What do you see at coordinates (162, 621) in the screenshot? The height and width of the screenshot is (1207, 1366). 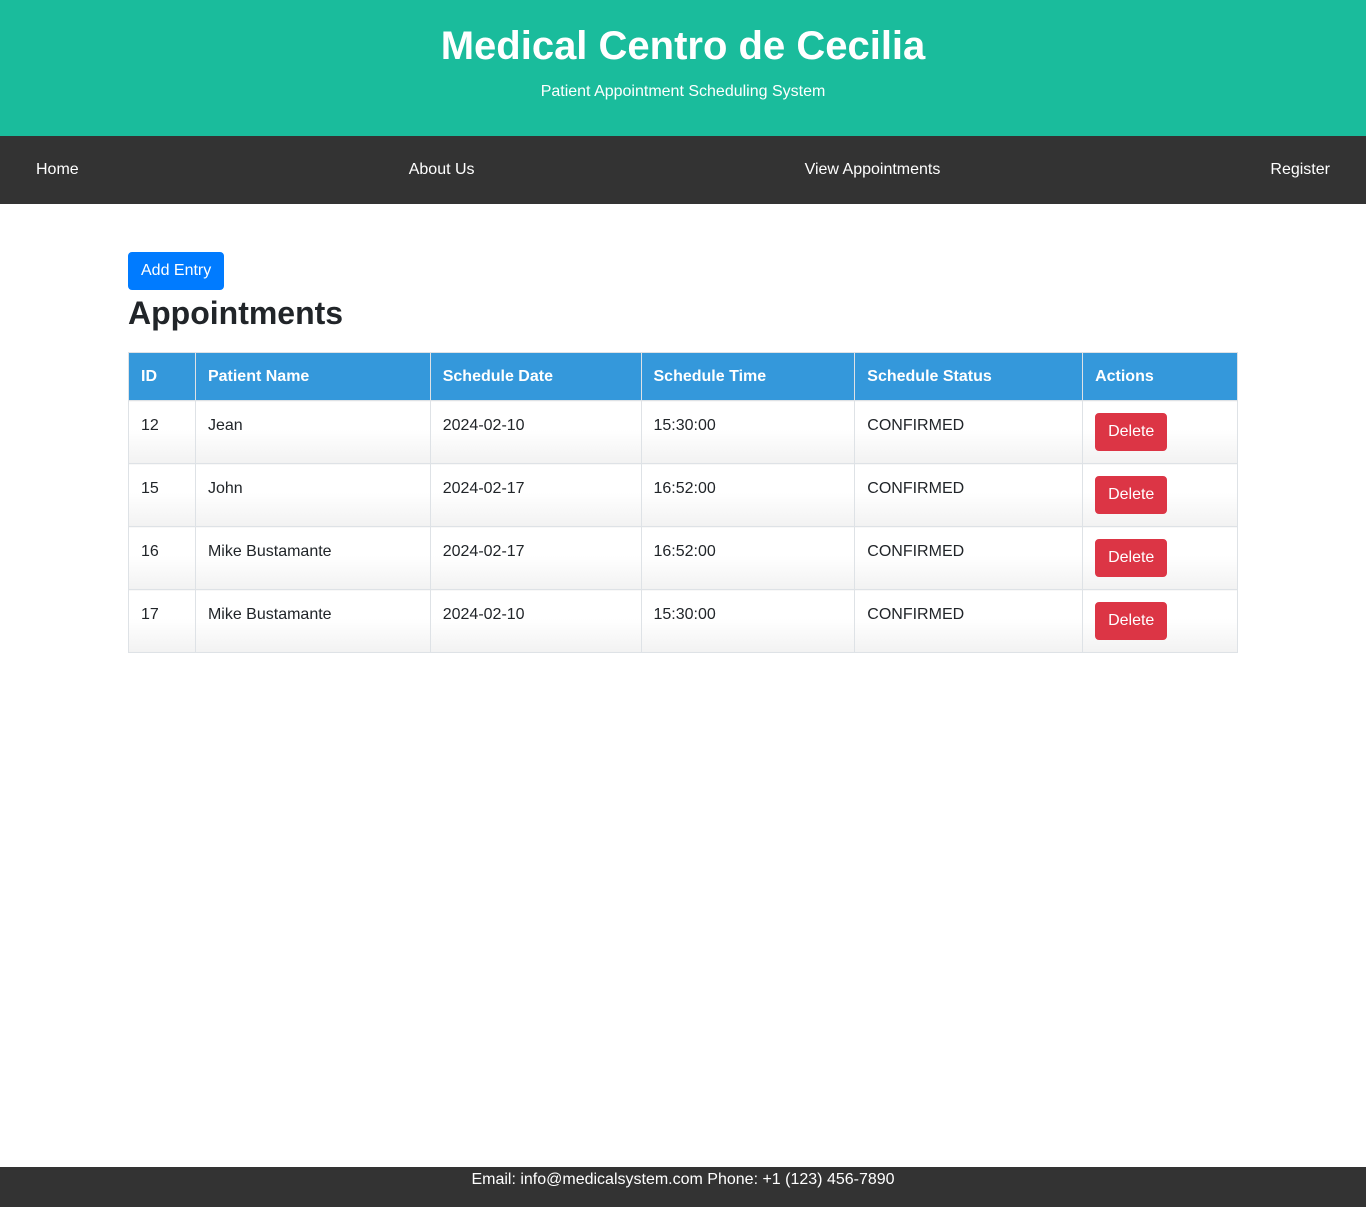 I see `cell-id: 17` at bounding box center [162, 621].